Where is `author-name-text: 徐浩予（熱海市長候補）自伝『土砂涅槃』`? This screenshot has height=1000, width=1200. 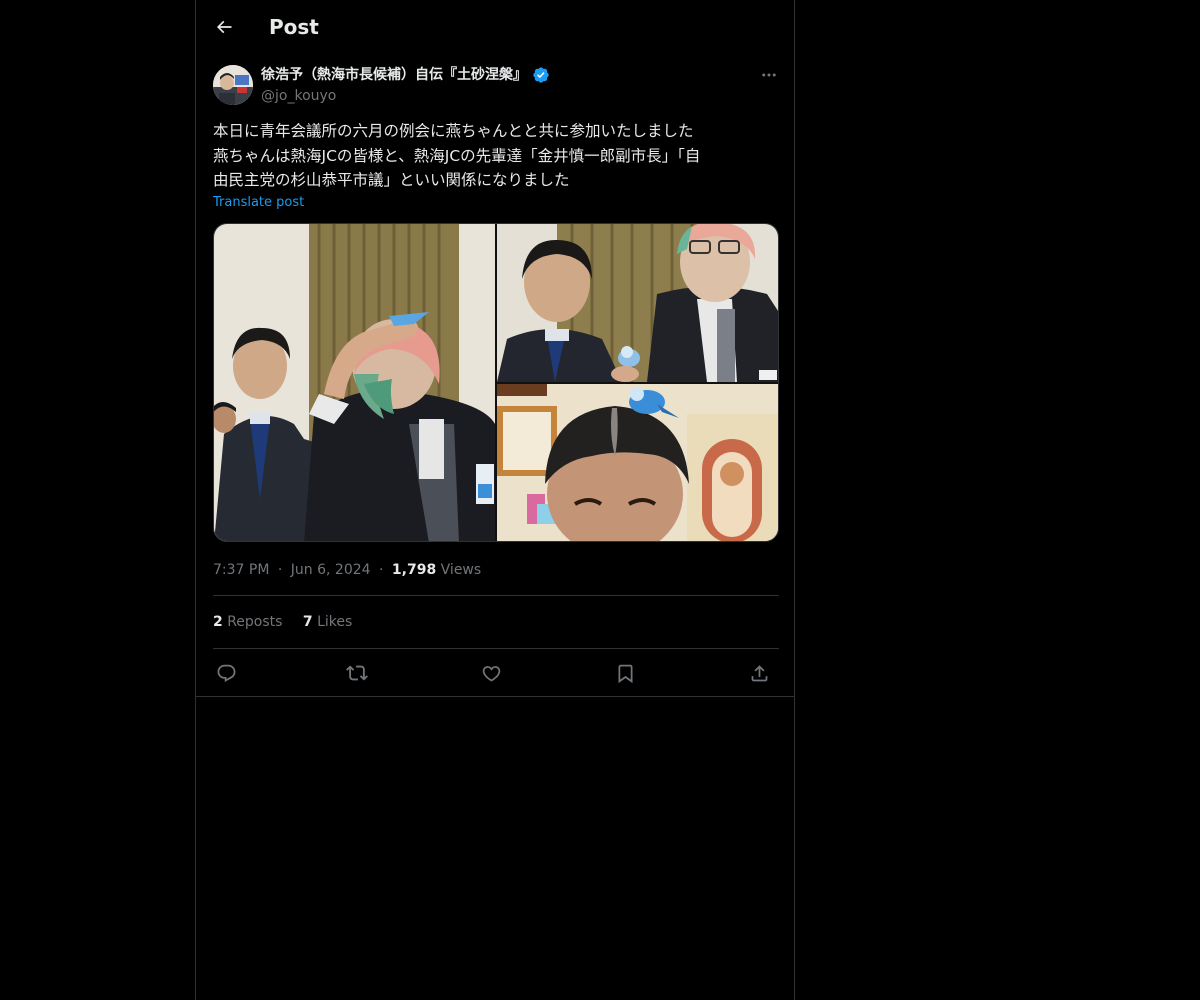
author-name-text: 徐浩予（熱海市長候補）自伝『土砂涅槃』 is located at coordinates (394, 75).